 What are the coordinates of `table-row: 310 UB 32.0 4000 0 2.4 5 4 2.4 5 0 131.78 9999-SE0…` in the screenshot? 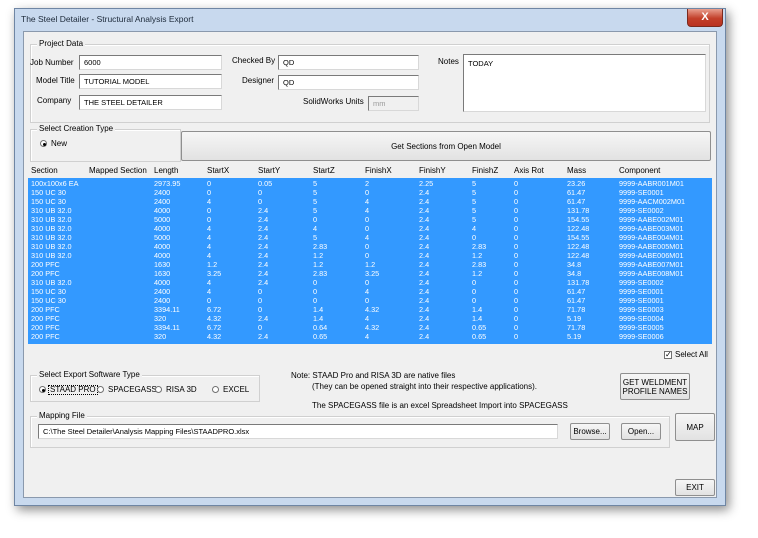 It's located at (370, 211).